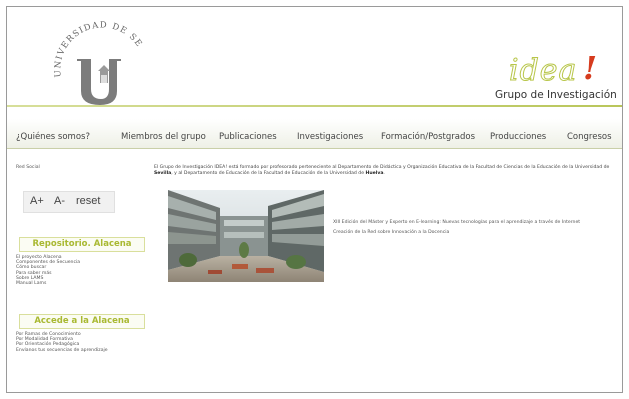 This screenshot has width=629, height=399. Describe the element at coordinates (248, 137) in the screenshot. I see `nav-publicaciones: Publicaciones` at that location.